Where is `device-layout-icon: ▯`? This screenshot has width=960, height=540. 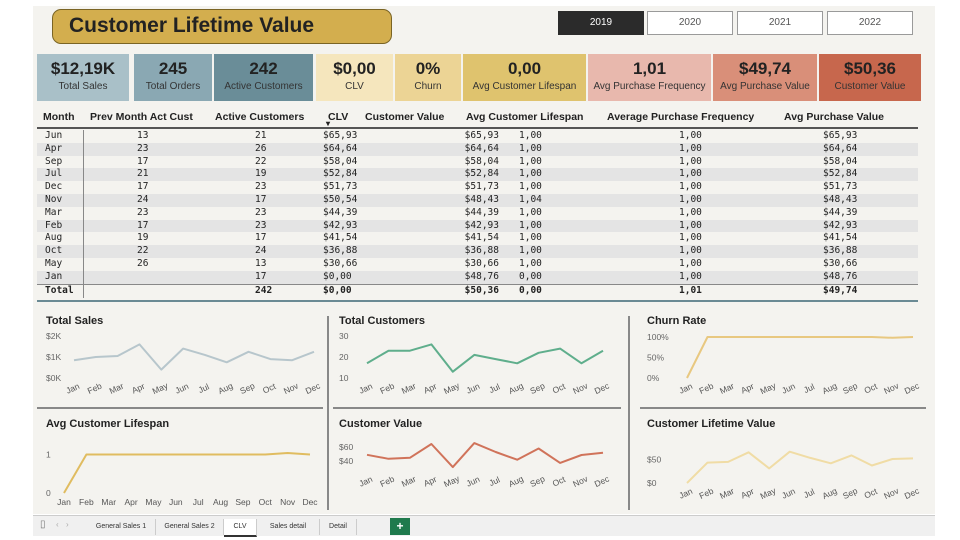
device-layout-icon: ▯ is located at coordinates (43, 524).